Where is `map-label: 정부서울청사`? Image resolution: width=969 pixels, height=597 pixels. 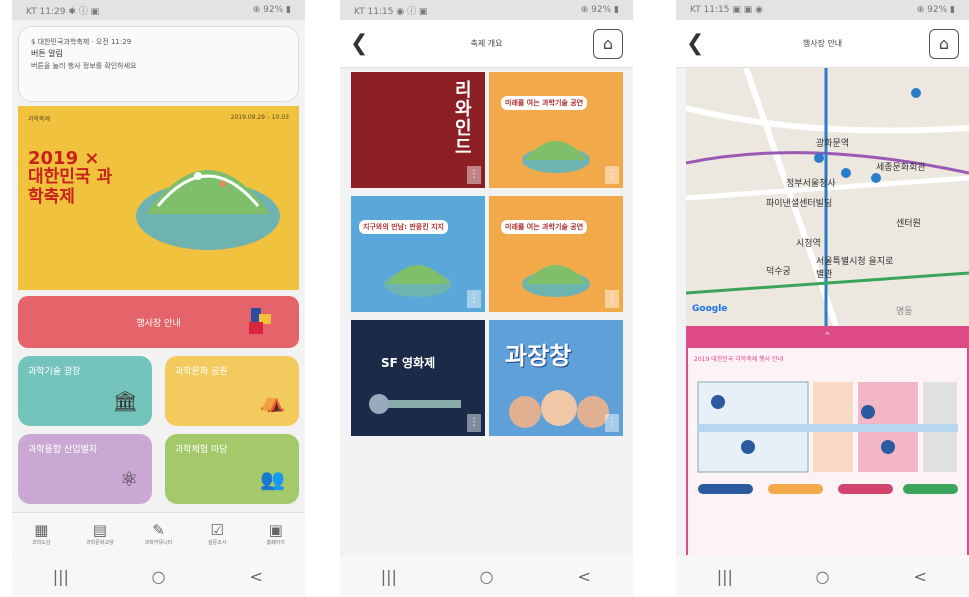
map-label: 정부서울청사 is located at coordinates (811, 184).